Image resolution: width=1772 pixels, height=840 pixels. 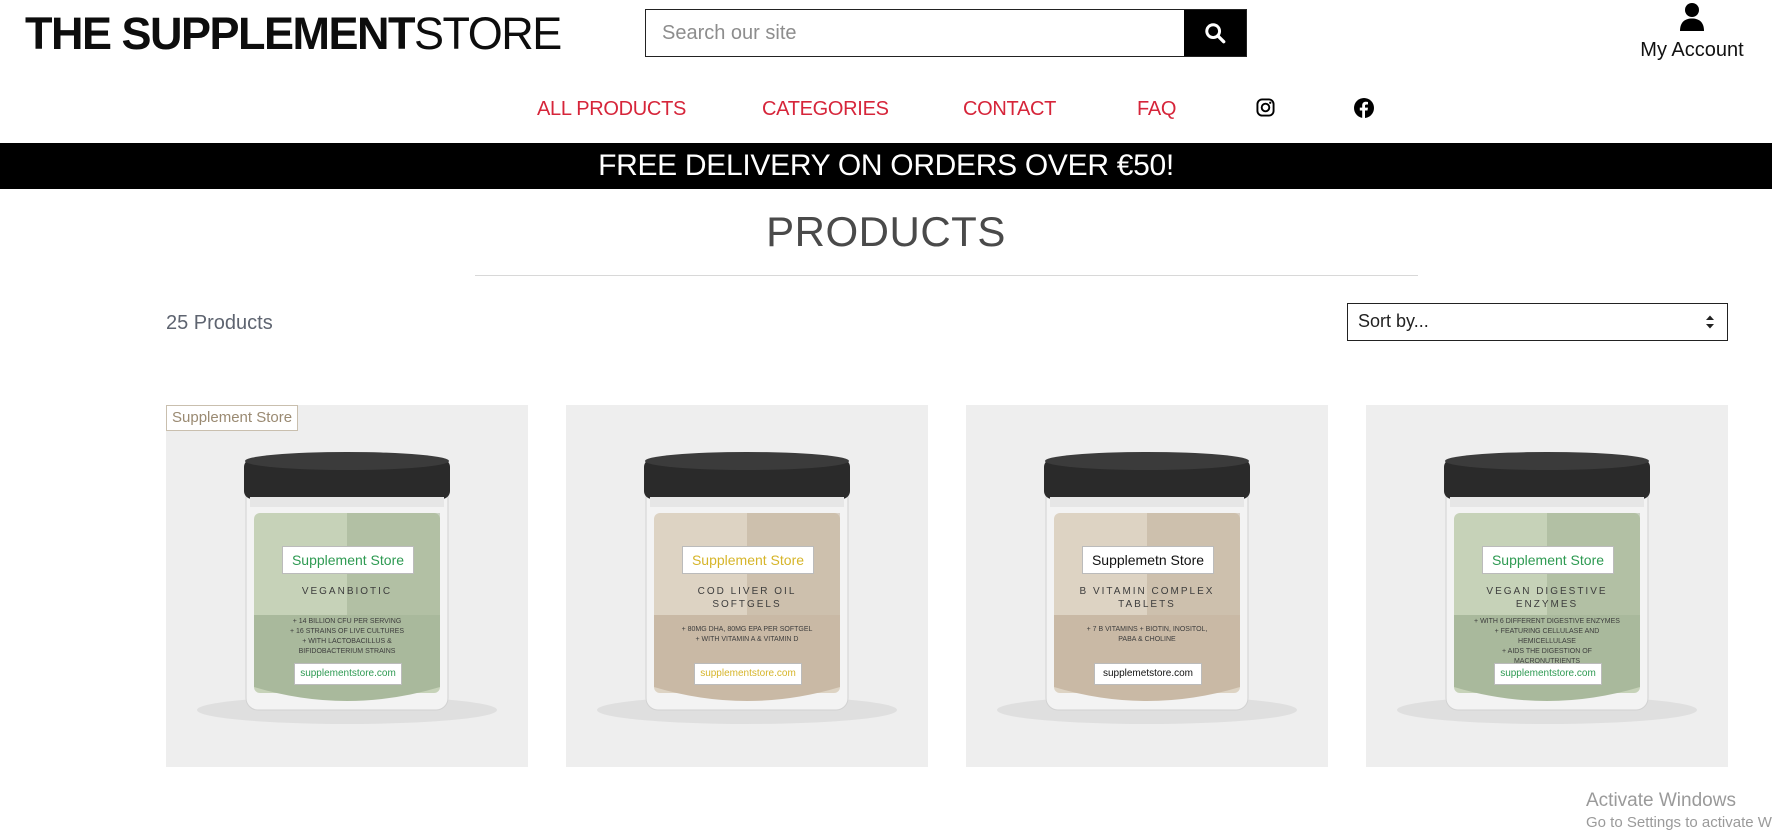 I want to click on jar-bullet-line: + 7 B VITAMINS + BIOTIN, INOSITOL,, so click(x=1147, y=629).